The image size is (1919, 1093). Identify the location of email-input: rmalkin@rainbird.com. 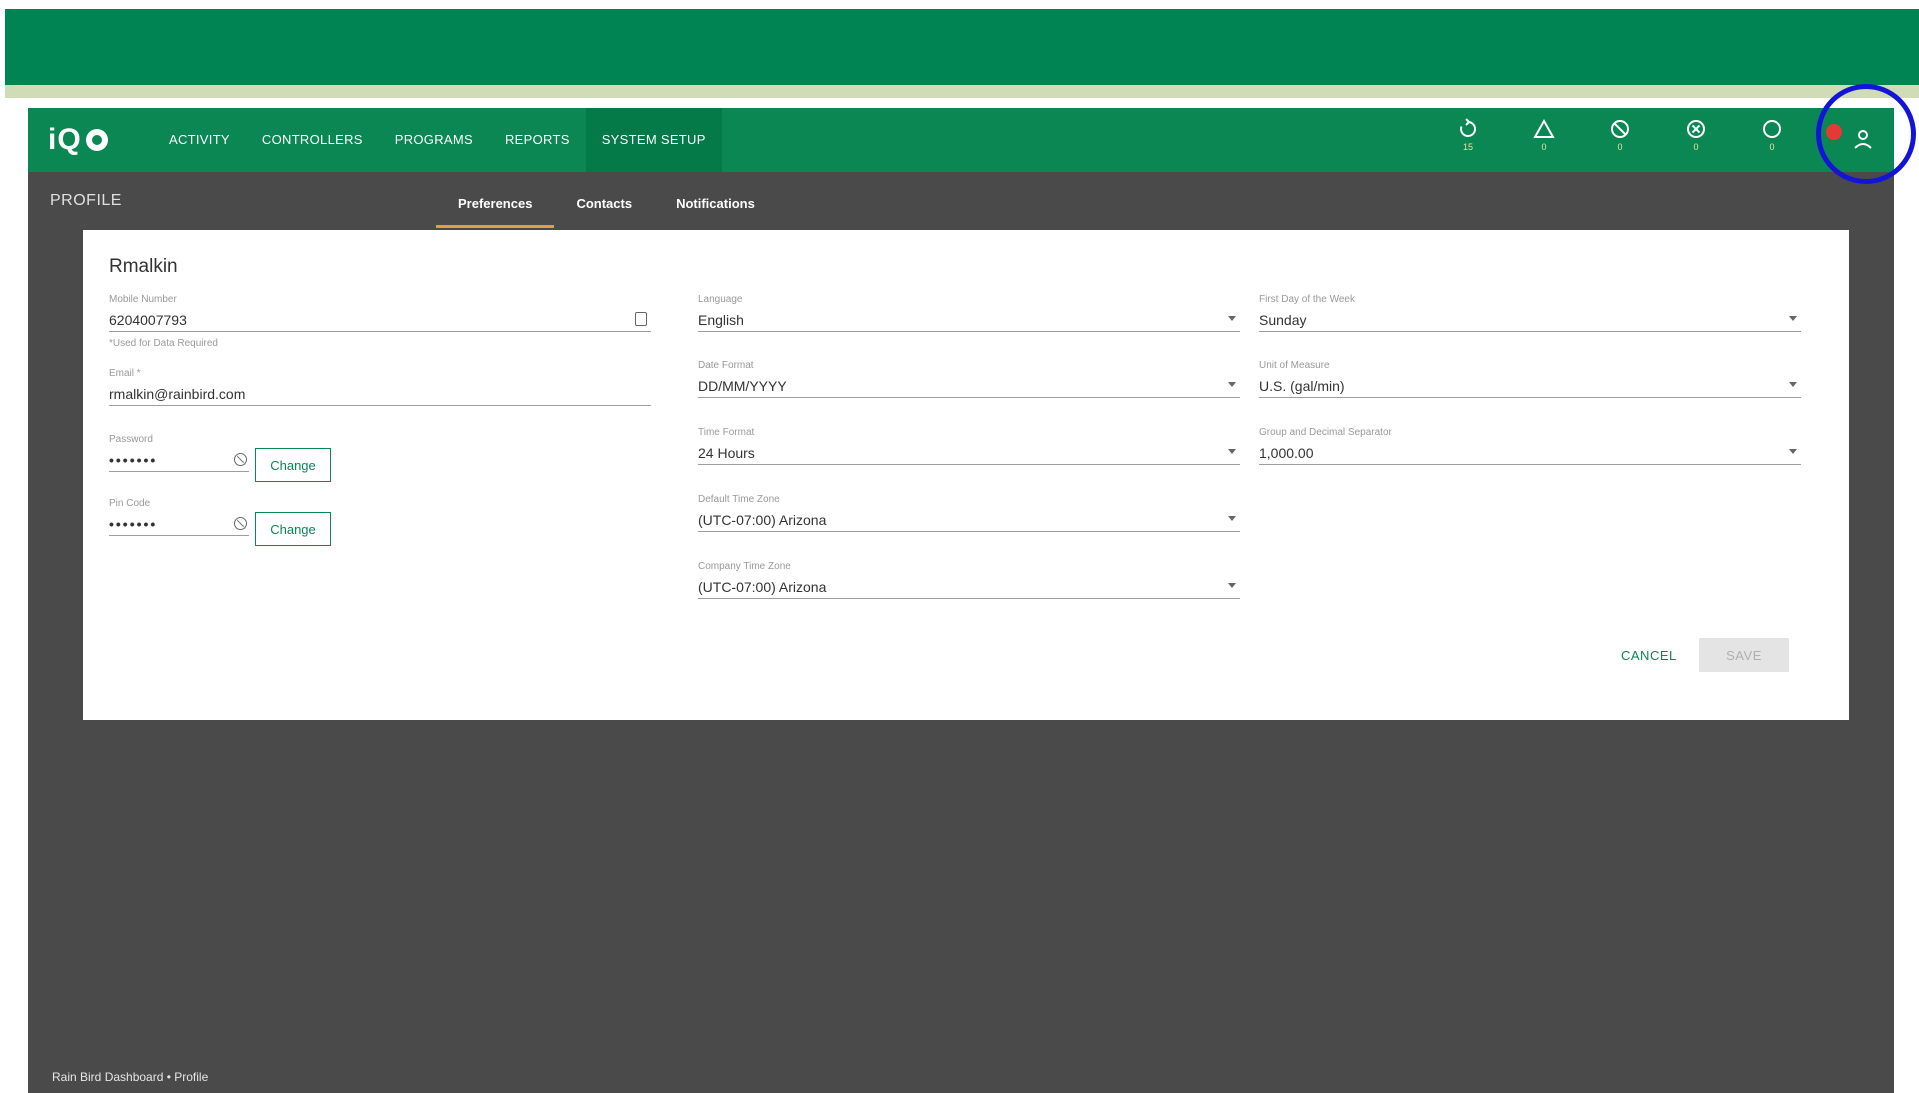
(380, 394).